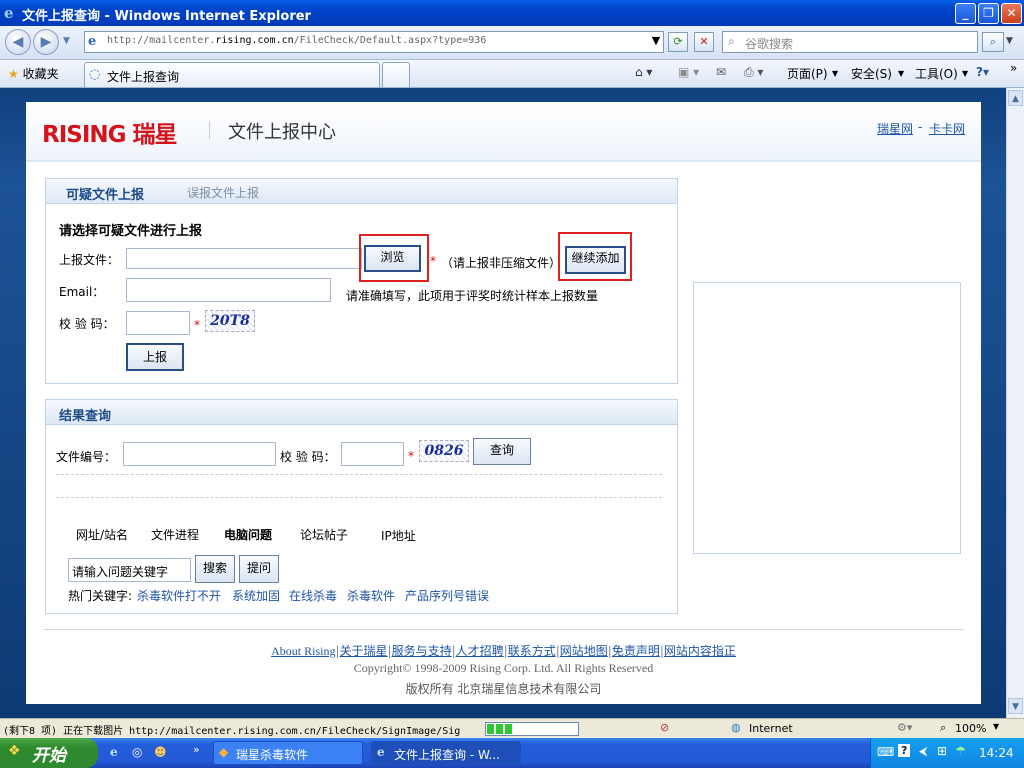 The image size is (1024, 768). Describe the element at coordinates (244, 258) in the screenshot. I see `file-input` at that location.